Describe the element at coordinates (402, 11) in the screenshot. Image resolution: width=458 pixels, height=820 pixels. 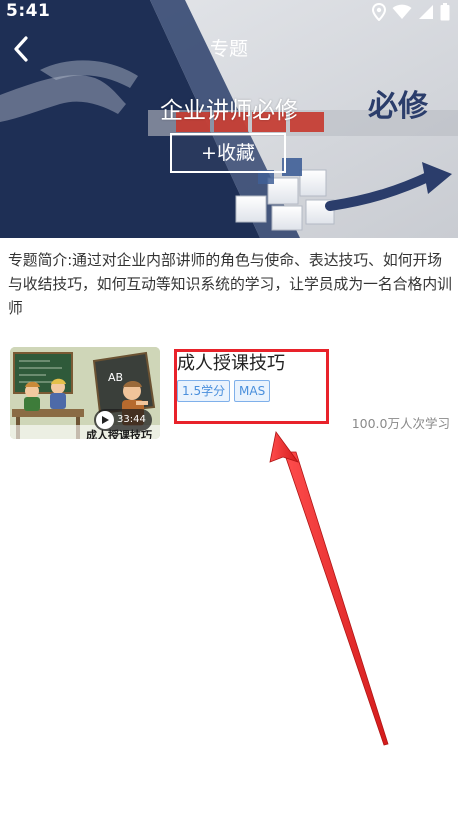
I see `wifi-icon` at that location.